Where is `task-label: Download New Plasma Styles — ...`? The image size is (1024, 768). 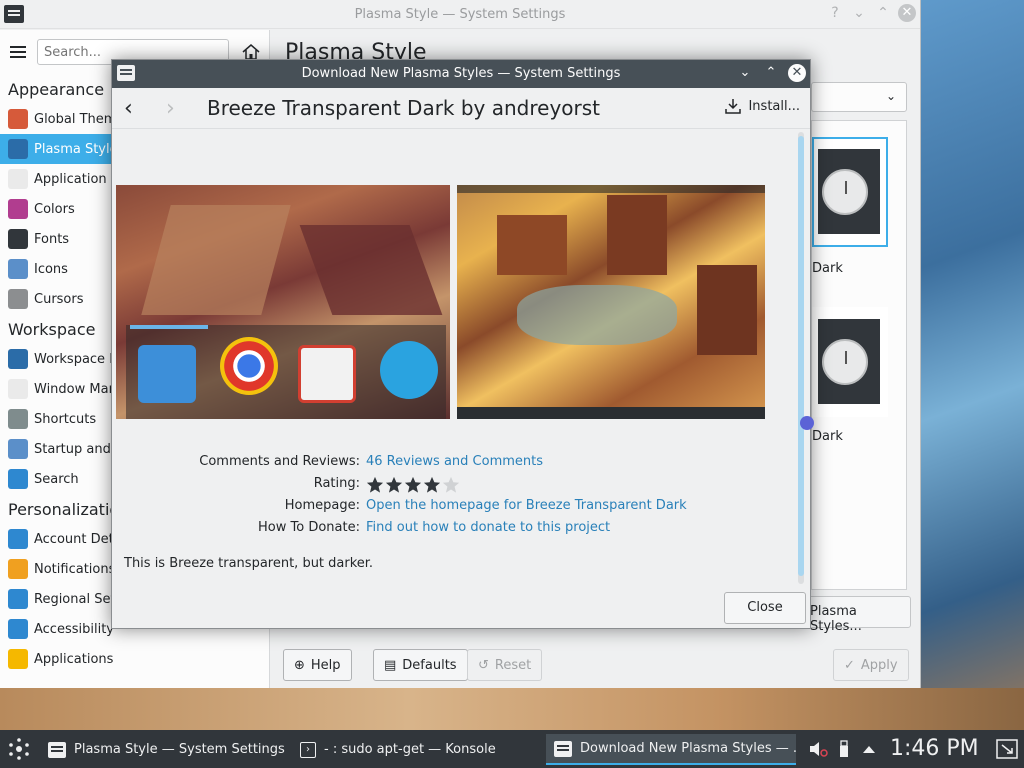
task-label: Download New Plasma Styles — ... is located at coordinates (688, 748).